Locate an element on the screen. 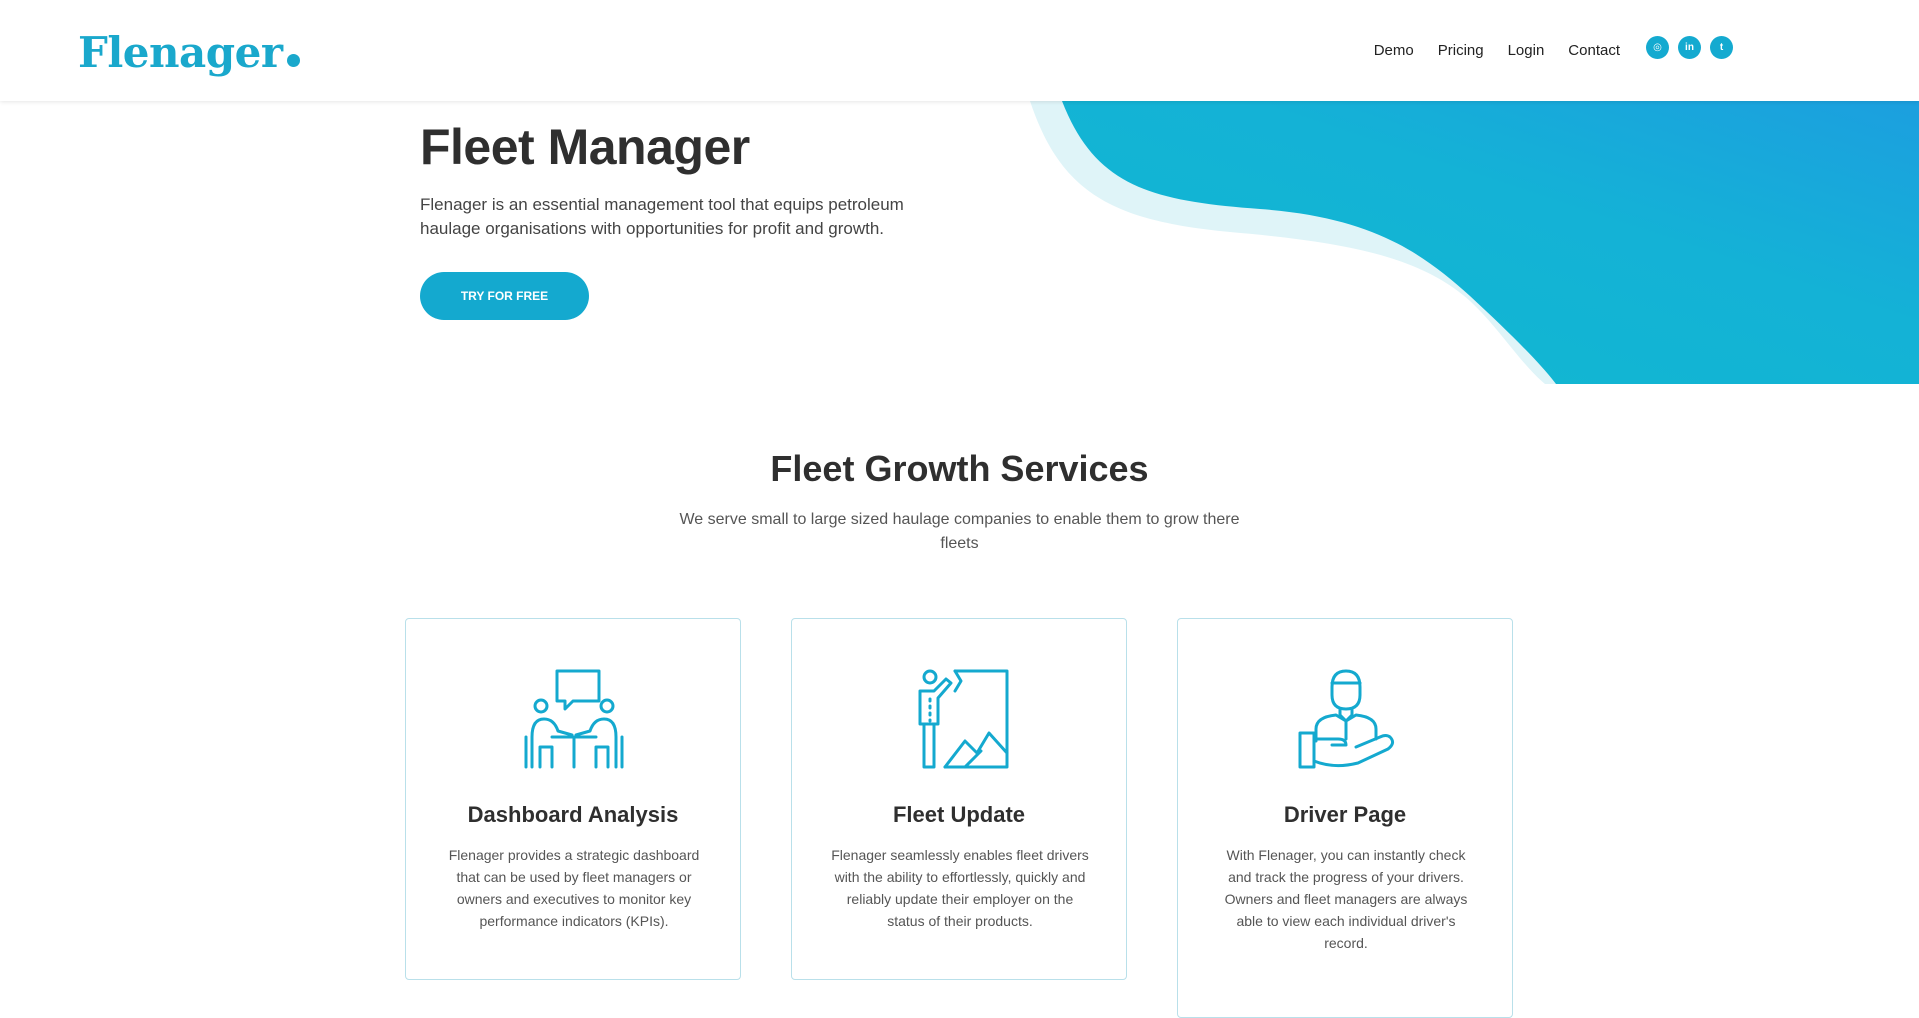  logo-text: Flenager is located at coordinates (180, 52).